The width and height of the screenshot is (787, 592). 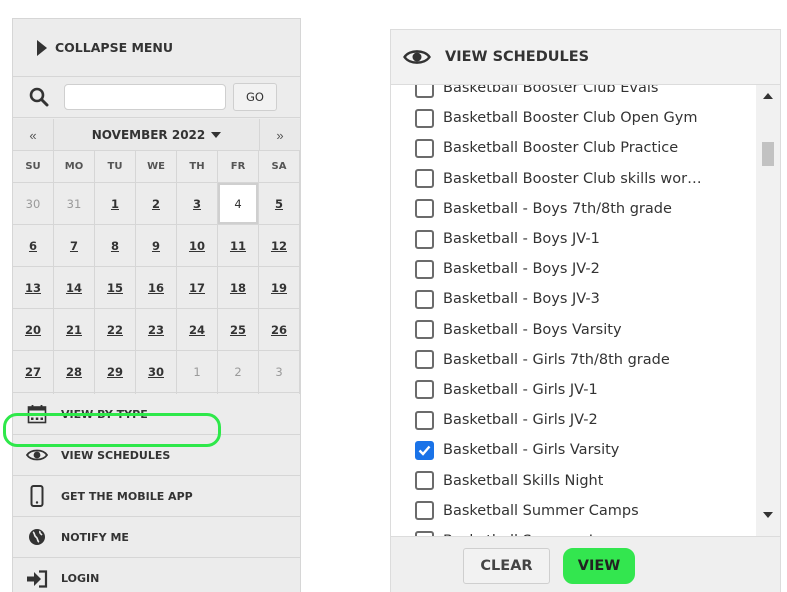 I want to click on weekday-label: TU, so click(x=115, y=167).